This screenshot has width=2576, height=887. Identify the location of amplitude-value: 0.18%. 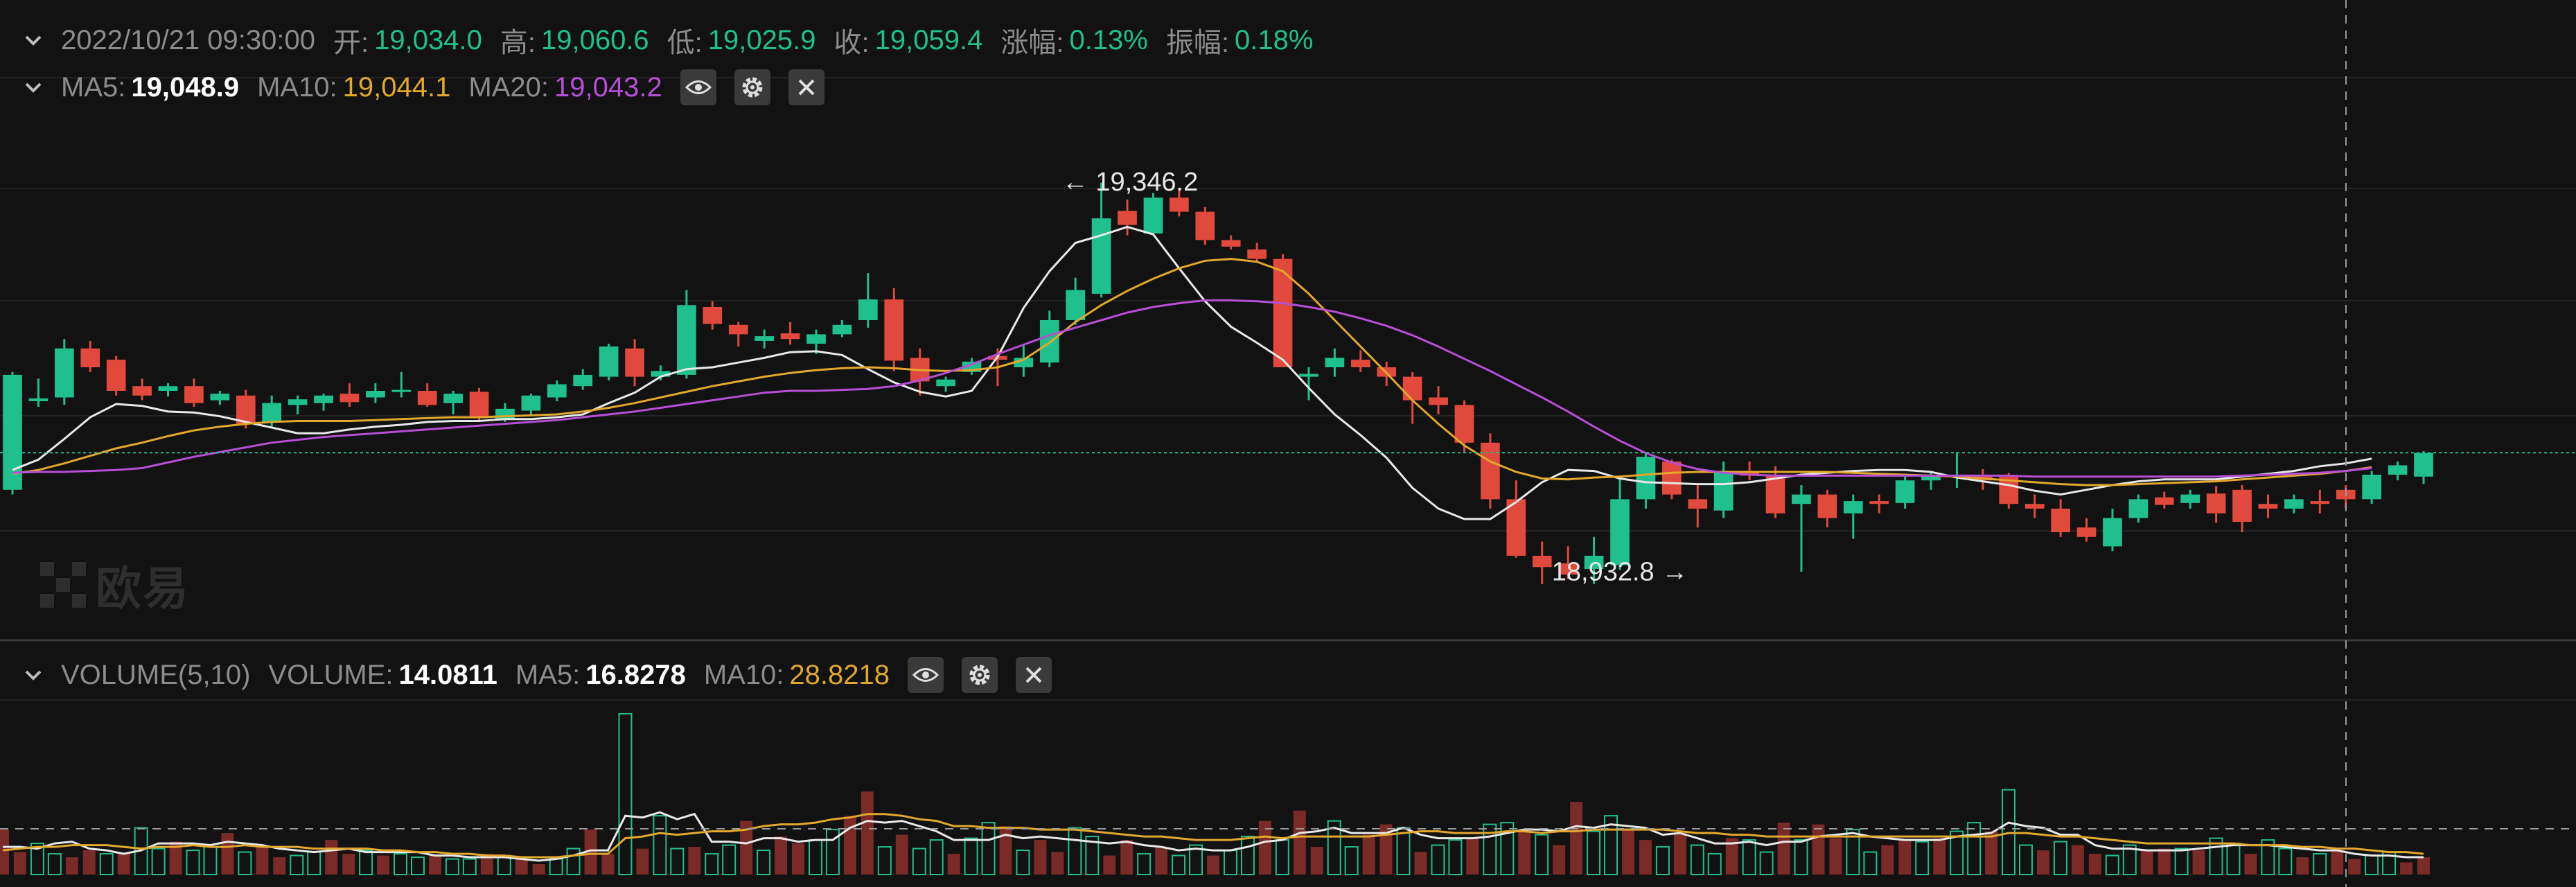
(1274, 39).